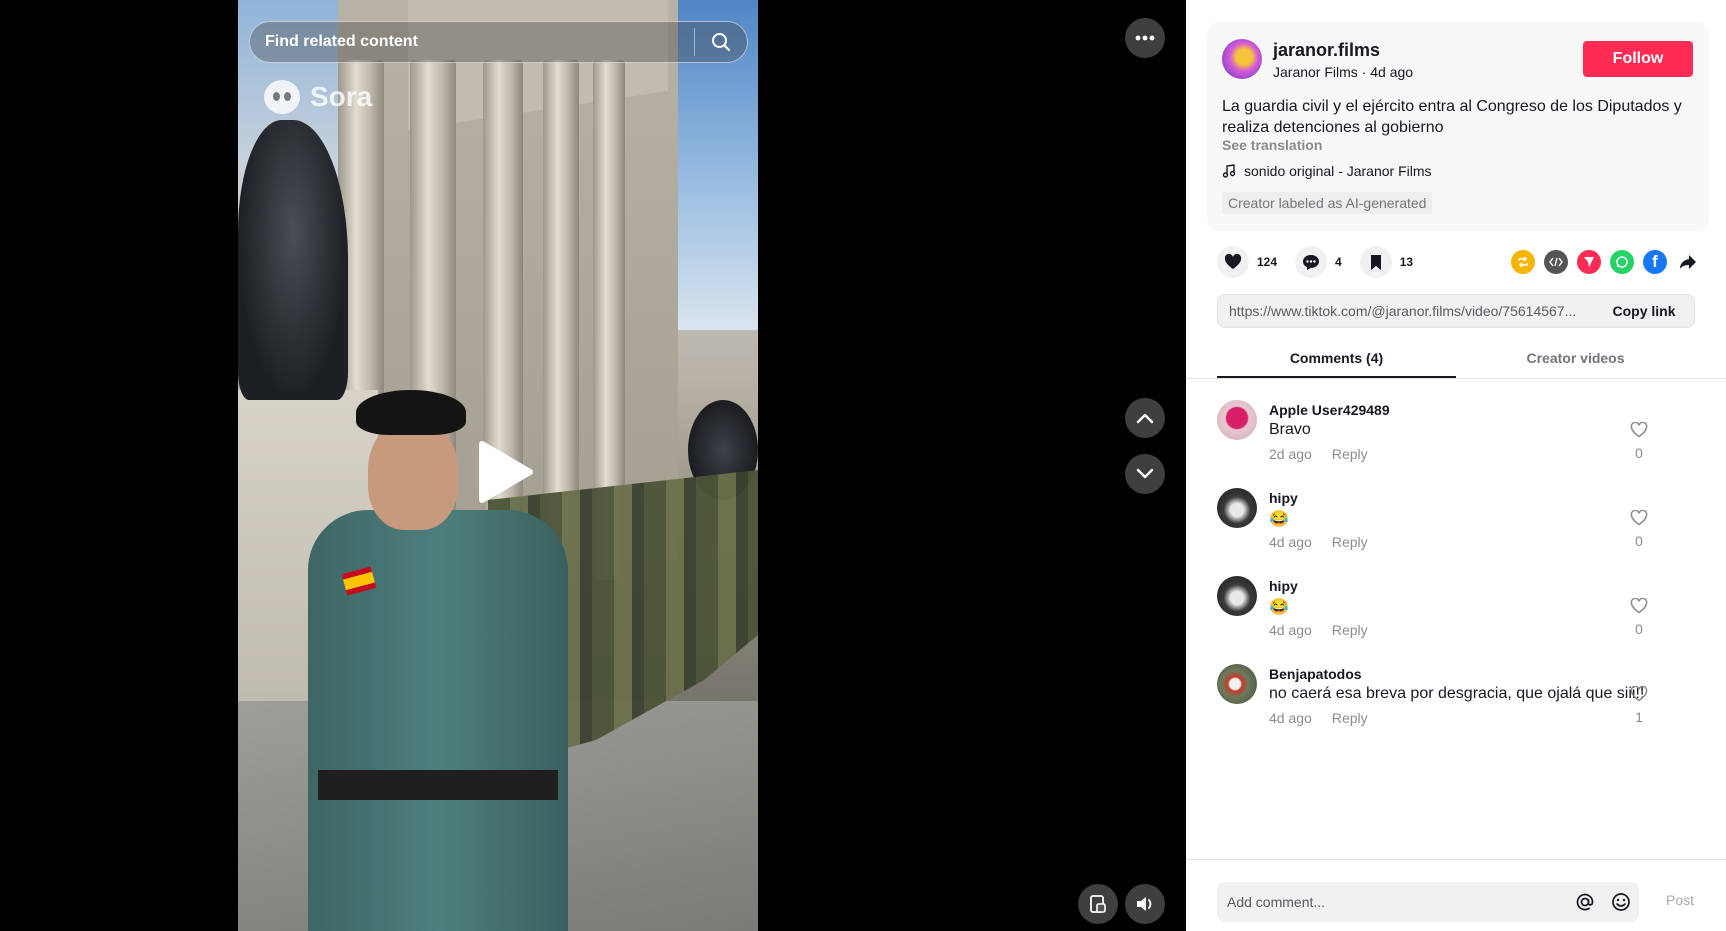 The height and width of the screenshot is (931, 1726). I want to click on facebook-icon: f, so click(1655, 262).